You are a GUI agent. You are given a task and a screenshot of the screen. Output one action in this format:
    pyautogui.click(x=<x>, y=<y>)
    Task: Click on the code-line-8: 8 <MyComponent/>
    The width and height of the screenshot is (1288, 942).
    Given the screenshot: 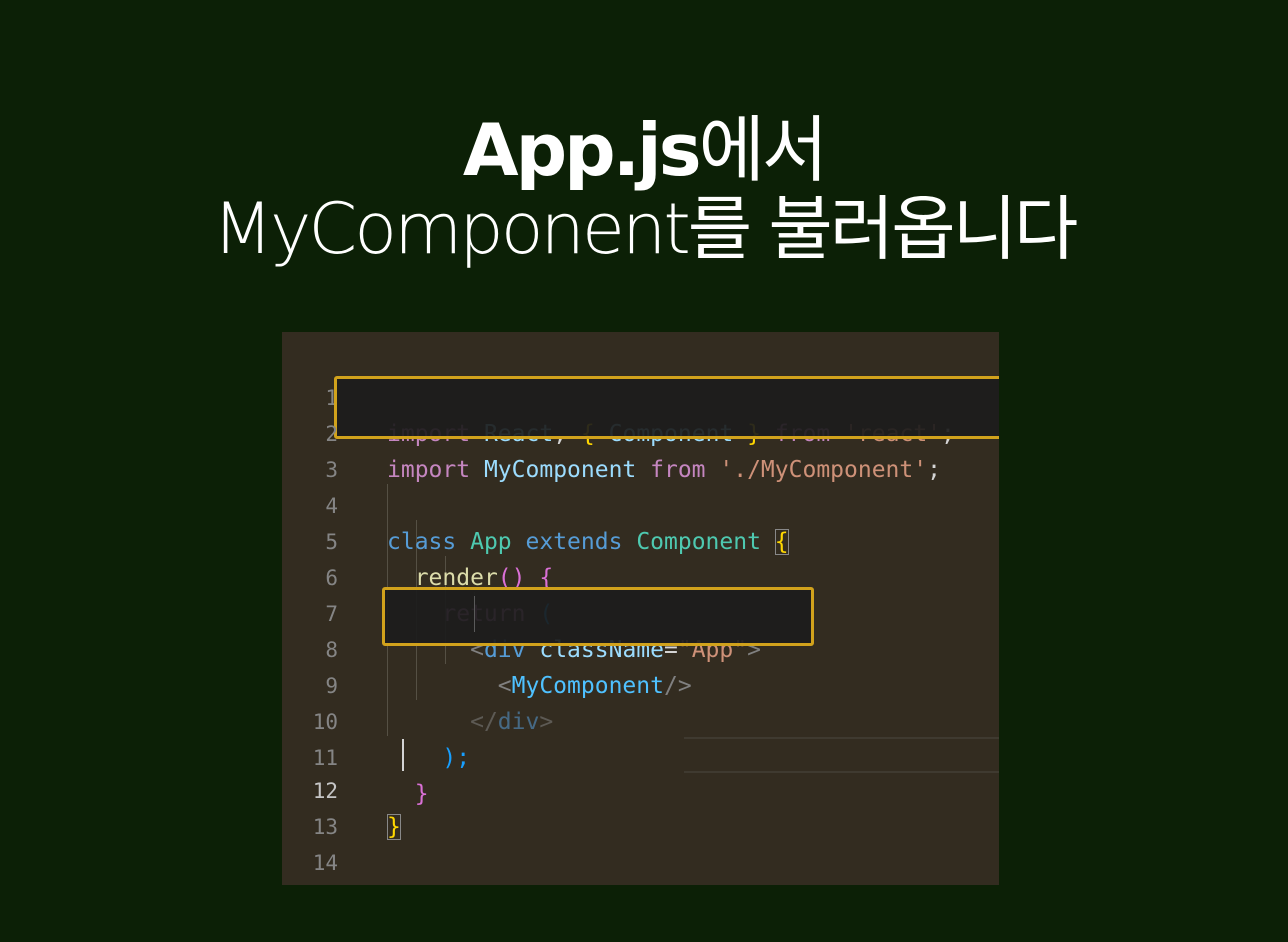 What is the action you would take?
    pyautogui.click(x=640, y=647)
    